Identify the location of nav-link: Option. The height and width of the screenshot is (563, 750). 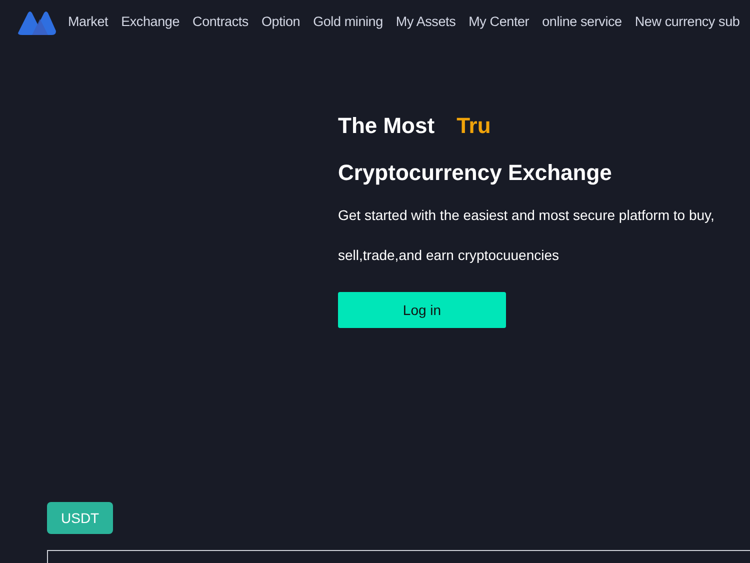
(281, 22).